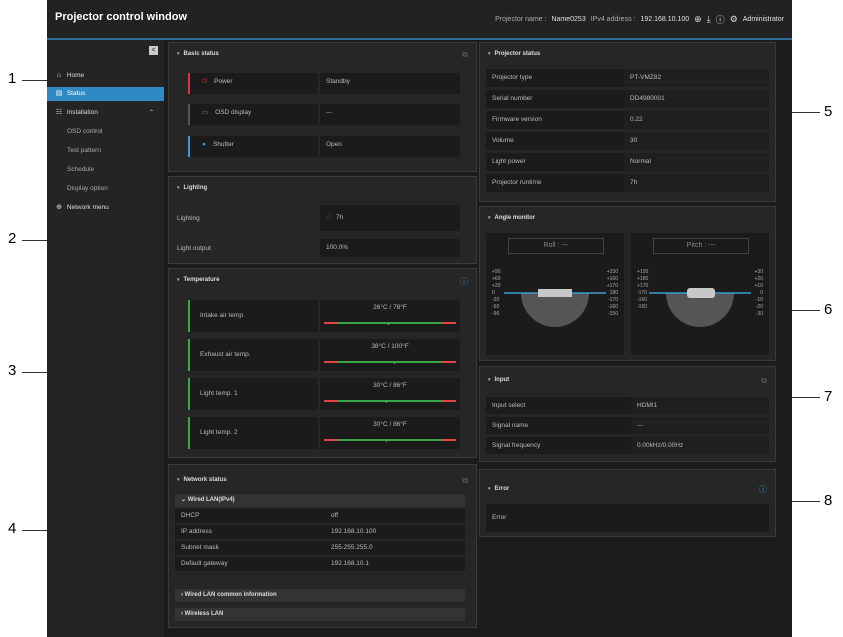  Describe the element at coordinates (320, 595) in the screenshot. I see `wired-lan-common-section-header: › Wired LAN common information` at that location.